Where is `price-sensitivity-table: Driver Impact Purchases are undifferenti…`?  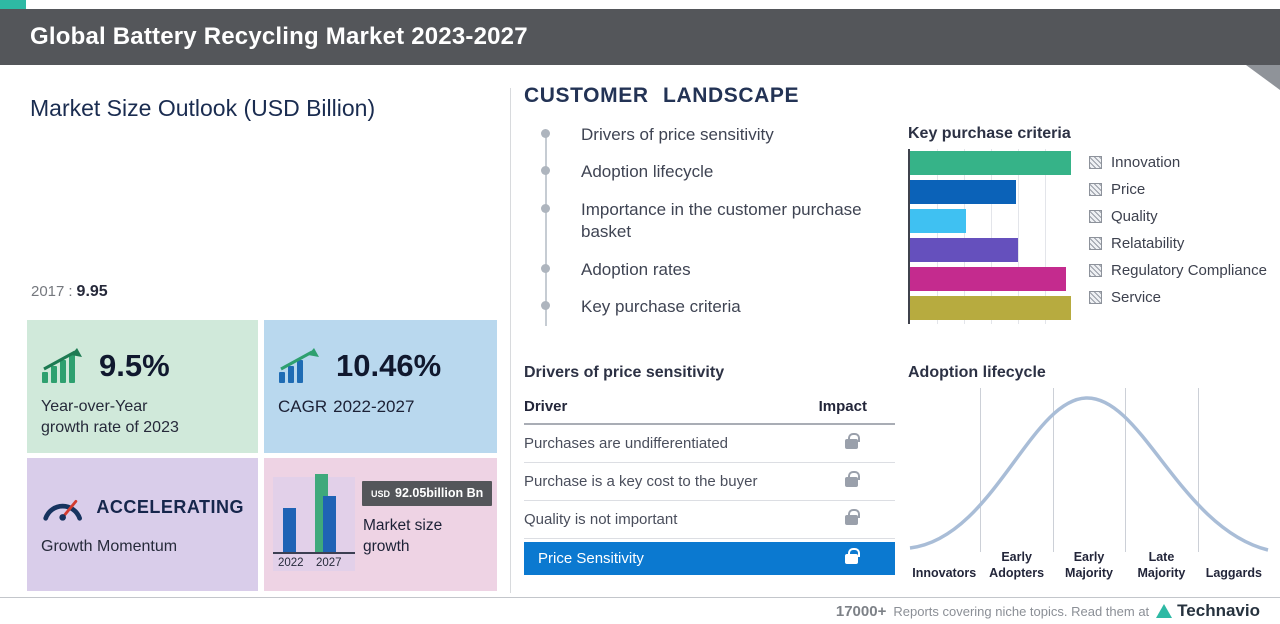
price-sensitivity-table: Driver Impact Purchases are undifferenti… is located at coordinates (709, 483).